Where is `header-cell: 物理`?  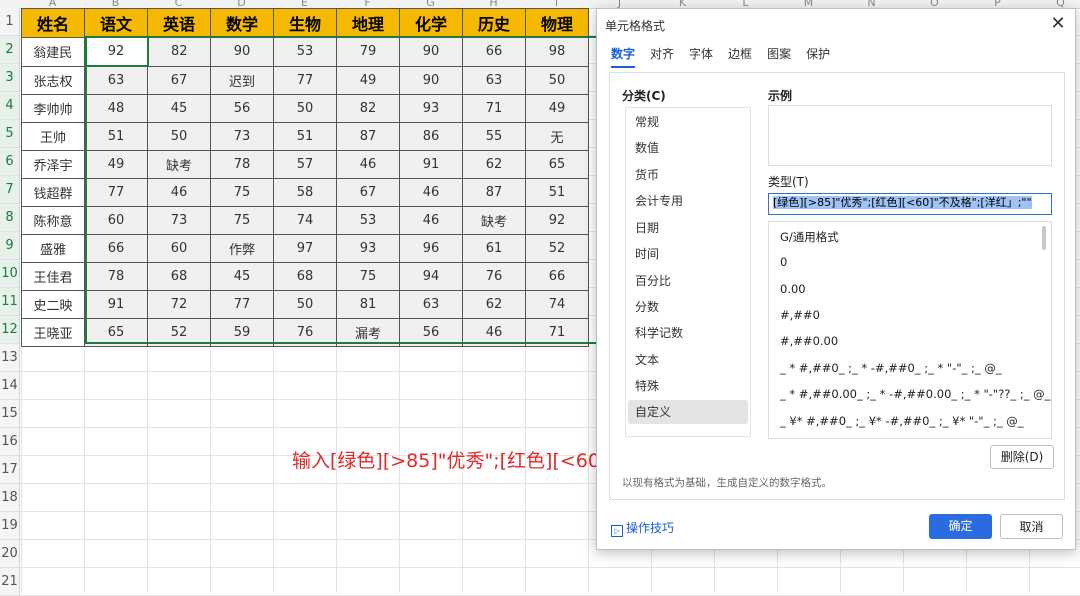 header-cell: 物理 is located at coordinates (557, 23).